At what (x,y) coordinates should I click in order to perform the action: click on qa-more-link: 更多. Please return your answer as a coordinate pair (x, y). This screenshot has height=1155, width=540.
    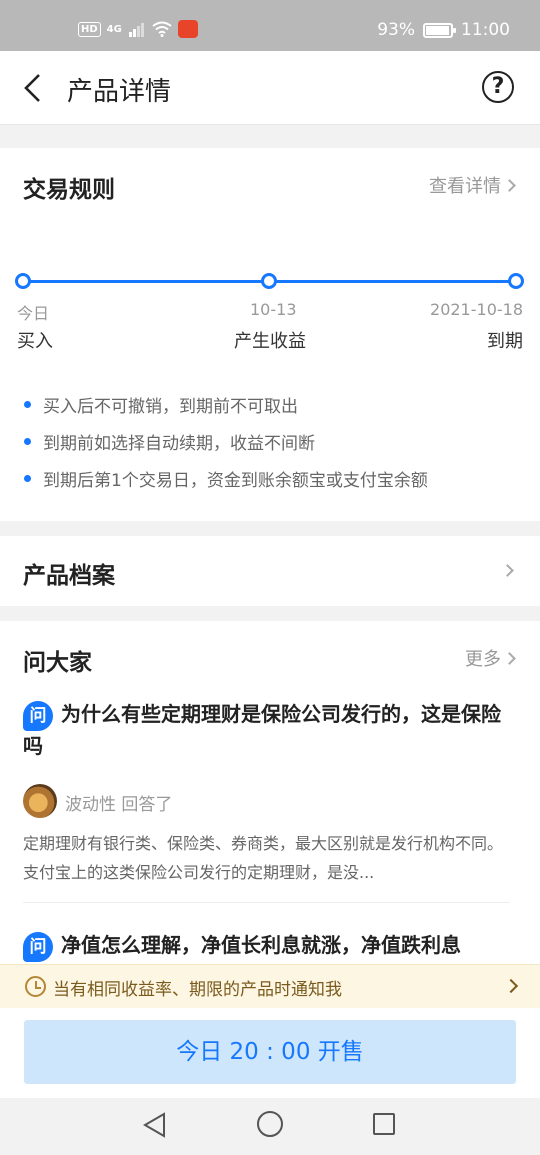
    Looking at the image, I should click on (490, 658).